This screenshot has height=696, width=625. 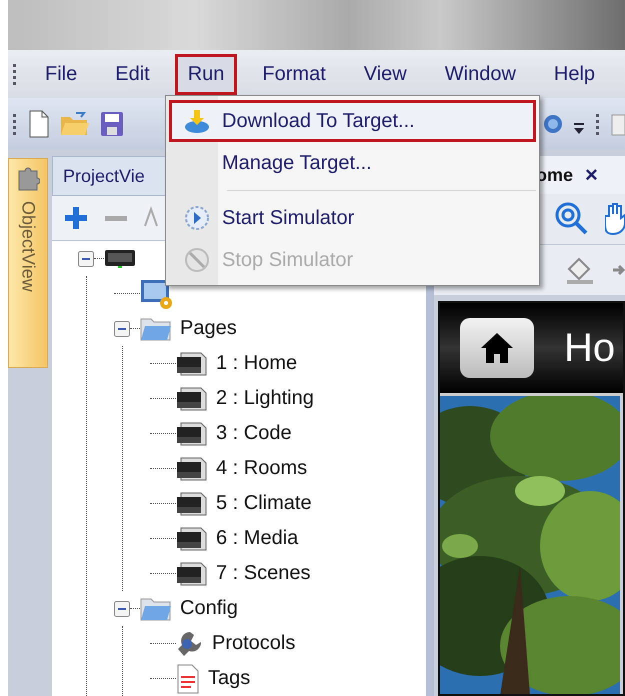 What do you see at coordinates (229, 678) in the screenshot?
I see `tree-item: Tags` at bounding box center [229, 678].